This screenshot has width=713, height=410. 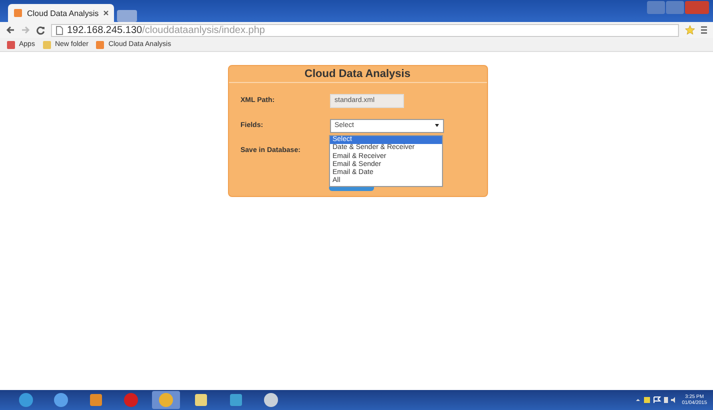 I want to click on form-title: Cloud Data Analysis, so click(x=357, y=74).